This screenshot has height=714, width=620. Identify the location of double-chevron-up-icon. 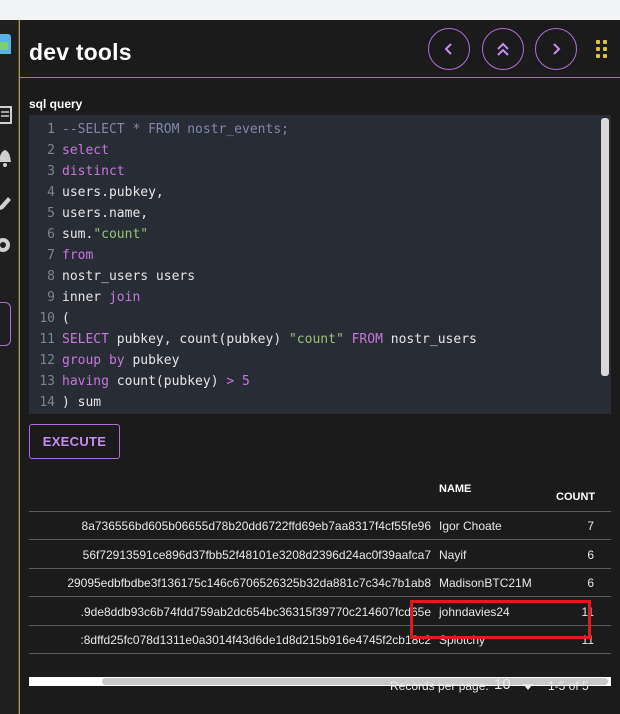
(503, 49).